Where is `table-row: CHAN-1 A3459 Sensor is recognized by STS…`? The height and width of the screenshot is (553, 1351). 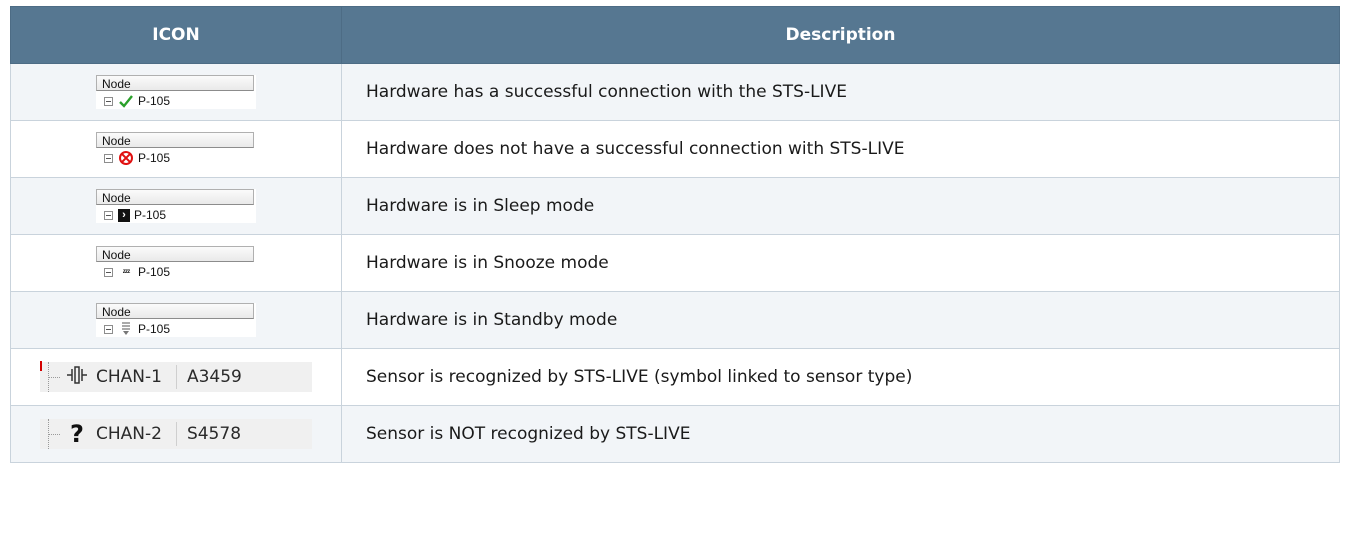 table-row: CHAN-1 A3459 Sensor is recognized by STS… is located at coordinates (675, 377).